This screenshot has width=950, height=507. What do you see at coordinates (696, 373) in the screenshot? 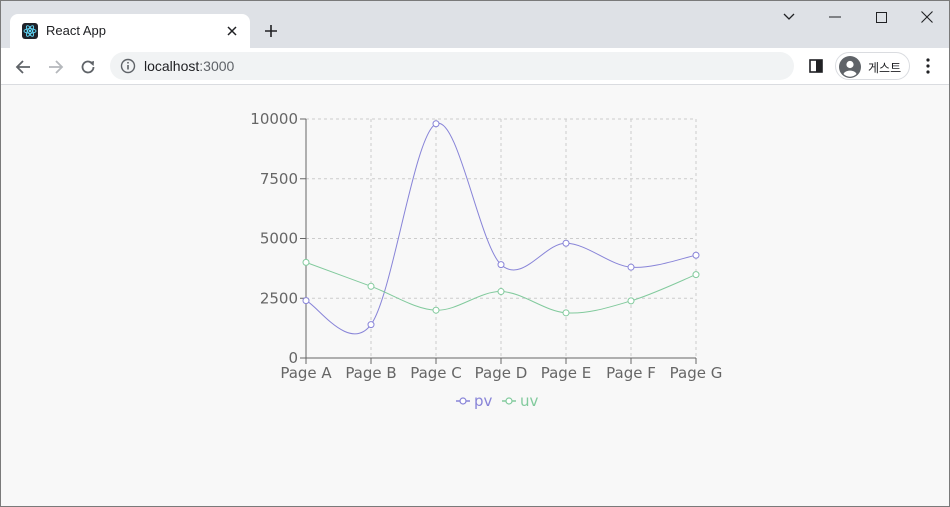
I see `x-tick-label: Page G` at bounding box center [696, 373].